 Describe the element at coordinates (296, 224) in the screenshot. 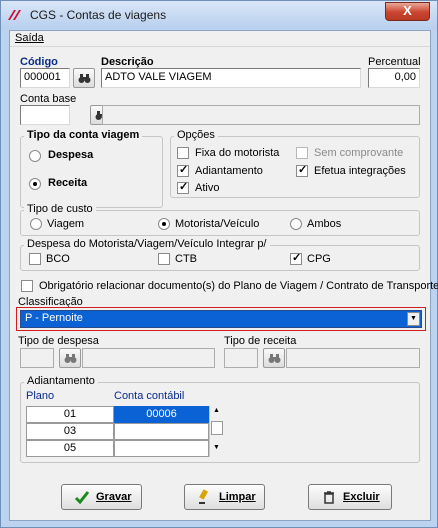

I see `ambos-radio` at that location.